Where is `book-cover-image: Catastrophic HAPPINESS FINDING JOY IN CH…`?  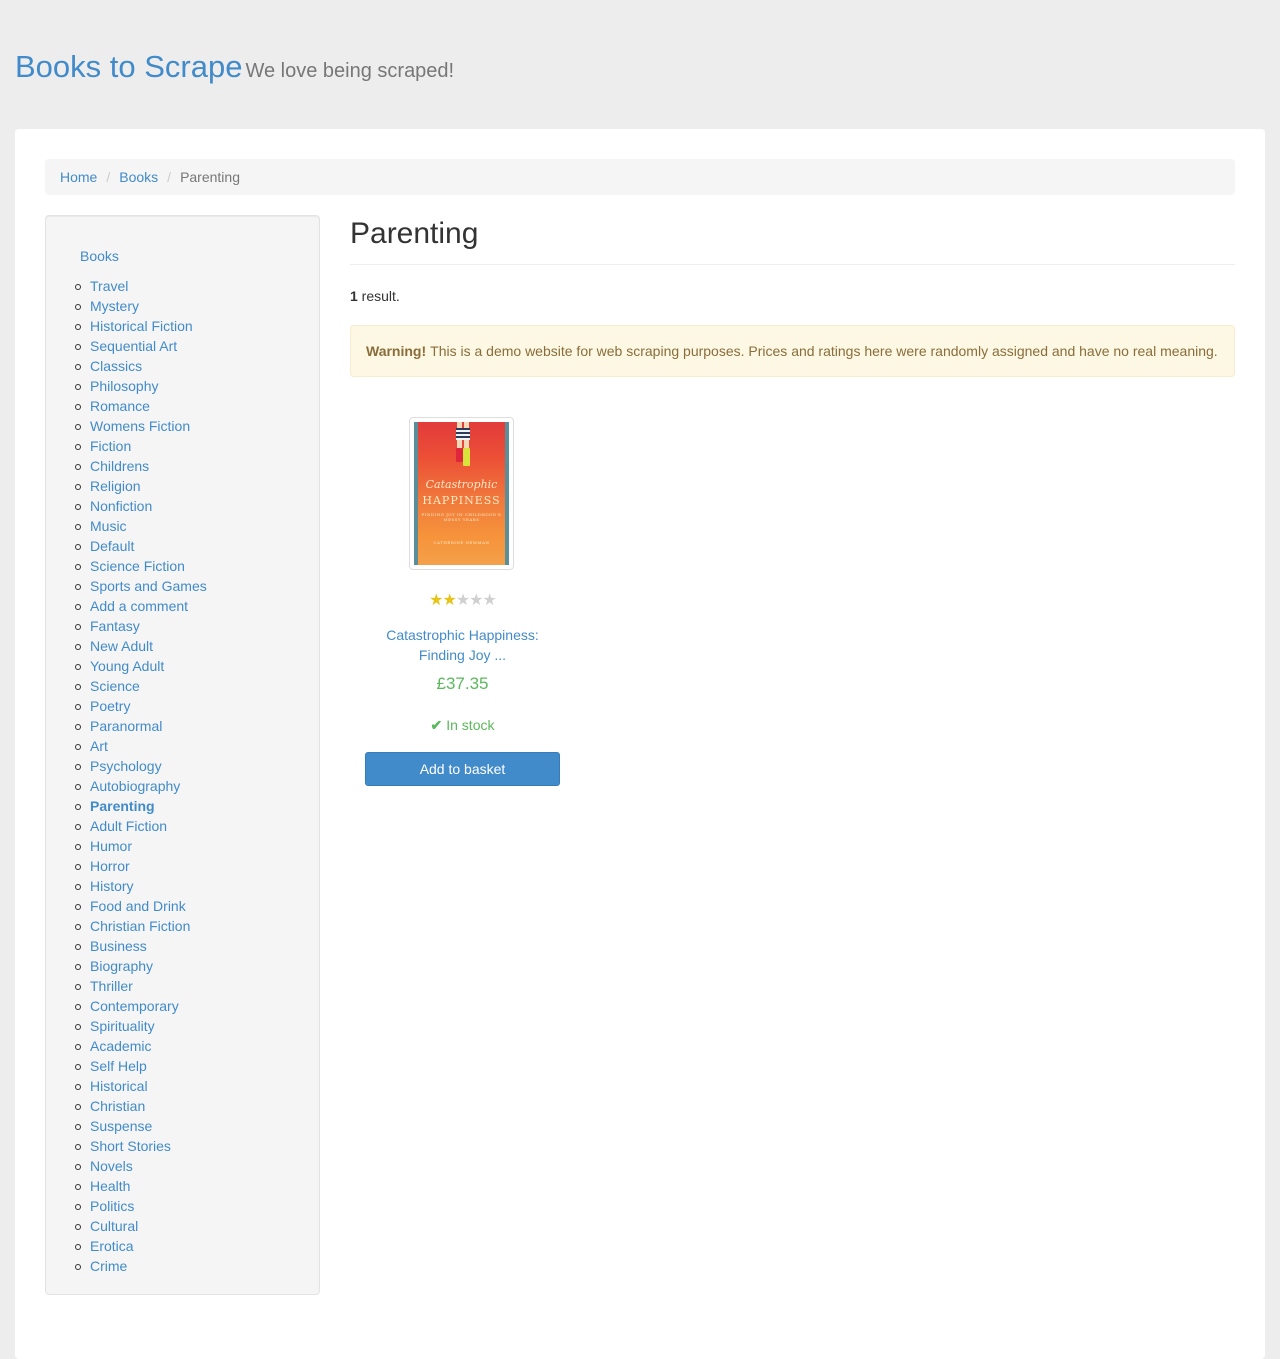 book-cover-image: Catastrophic HAPPINESS FINDING JOY IN CH… is located at coordinates (461, 493).